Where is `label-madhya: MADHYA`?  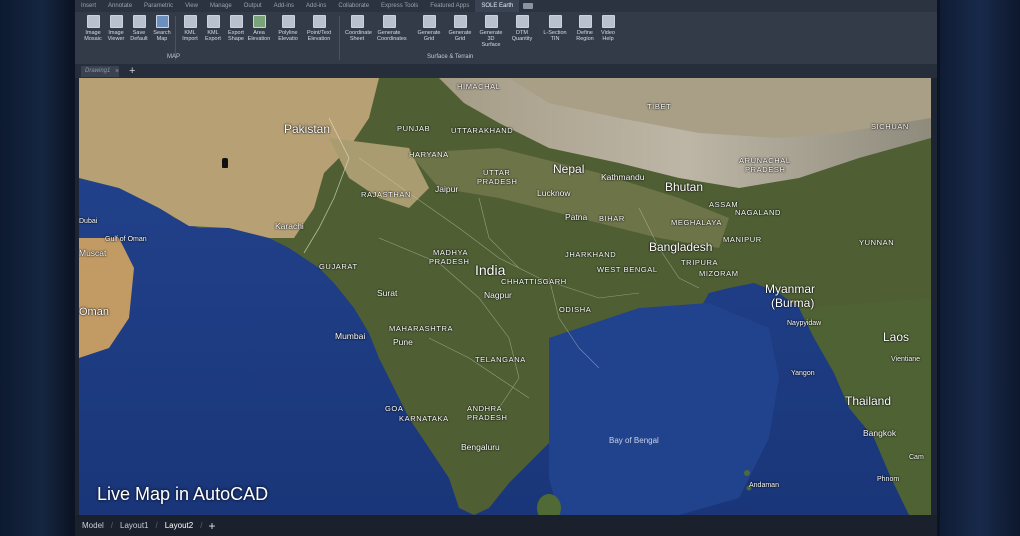 label-madhya: MADHYA is located at coordinates (451, 252).